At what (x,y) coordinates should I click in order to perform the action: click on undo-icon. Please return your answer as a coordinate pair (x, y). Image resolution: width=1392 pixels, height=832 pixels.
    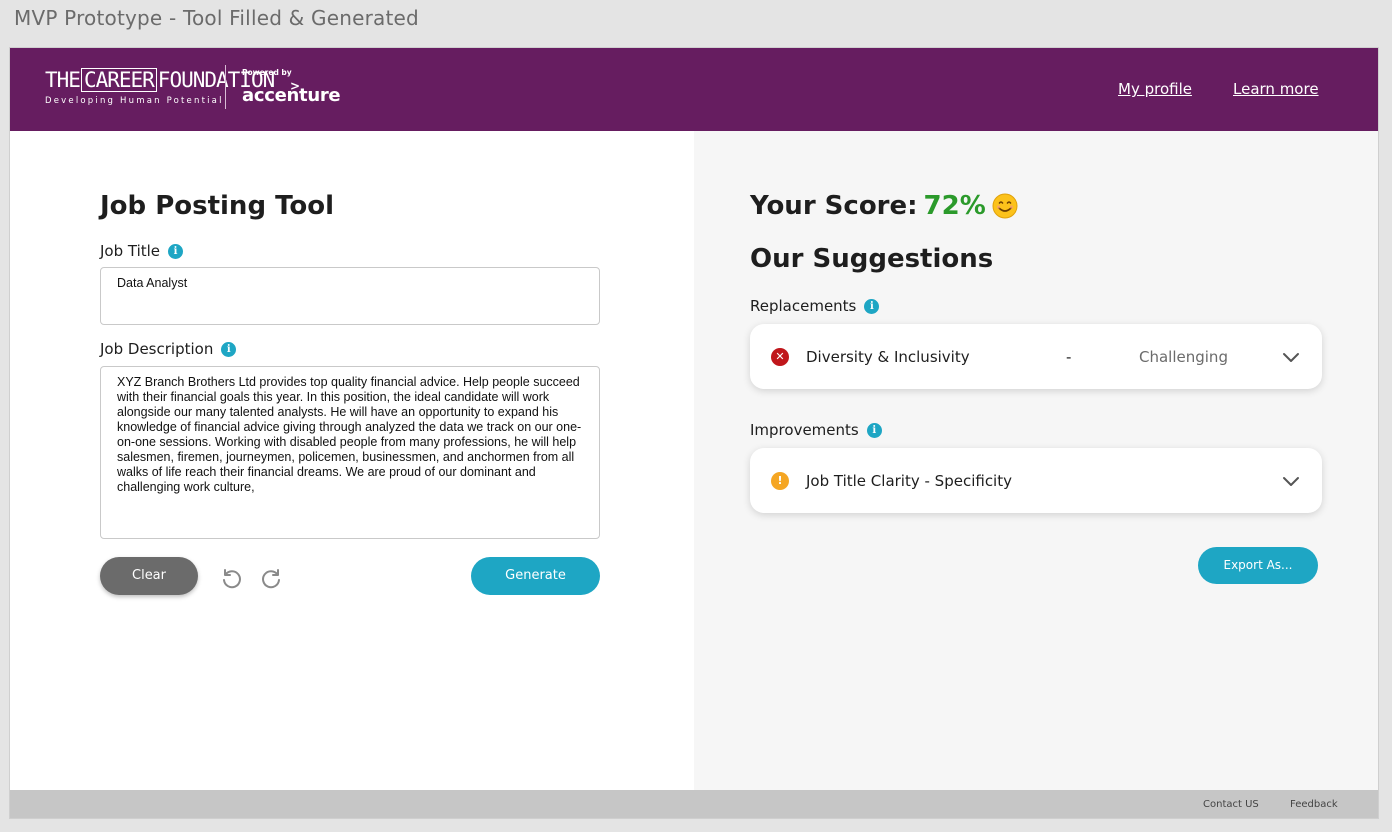
    Looking at the image, I should click on (230, 577).